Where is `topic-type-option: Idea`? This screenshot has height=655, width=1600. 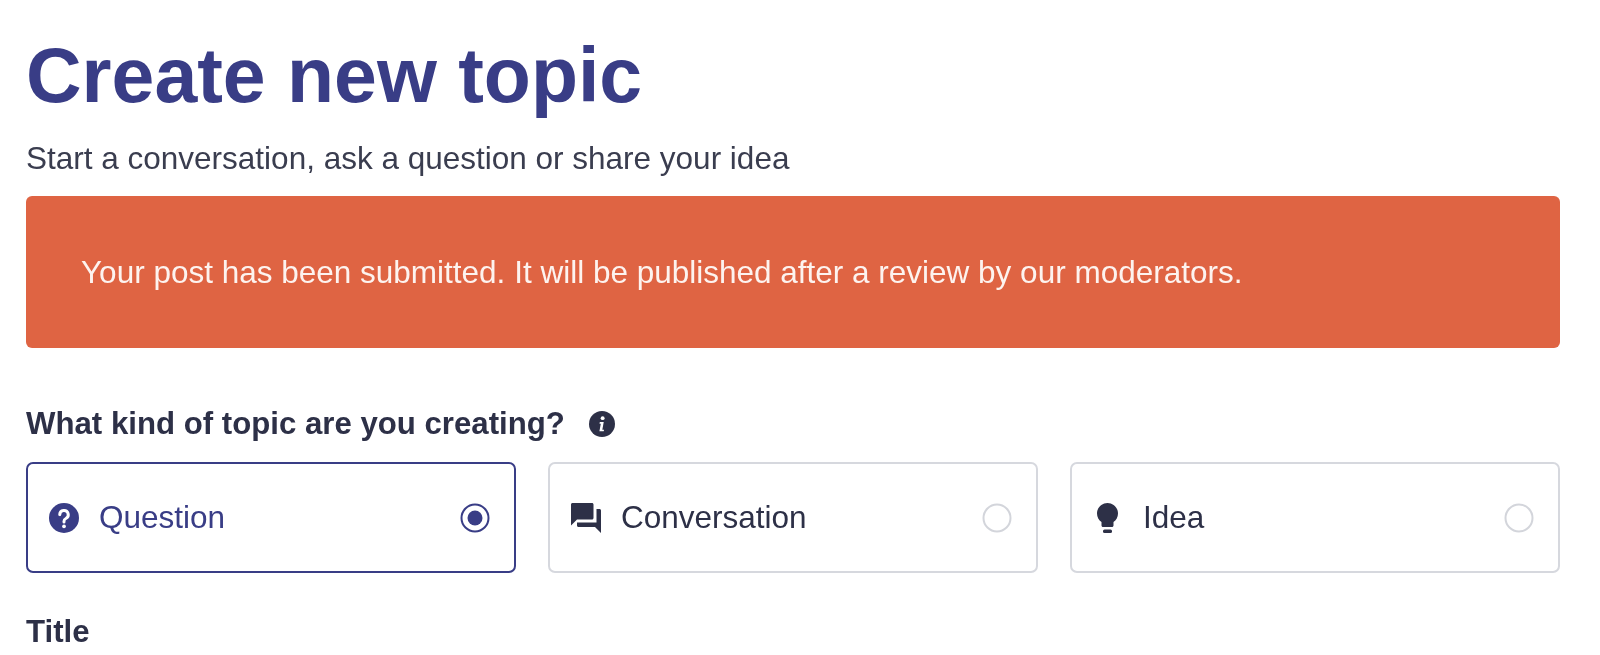 topic-type-option: Idea is located at coordinates (1315, 517).